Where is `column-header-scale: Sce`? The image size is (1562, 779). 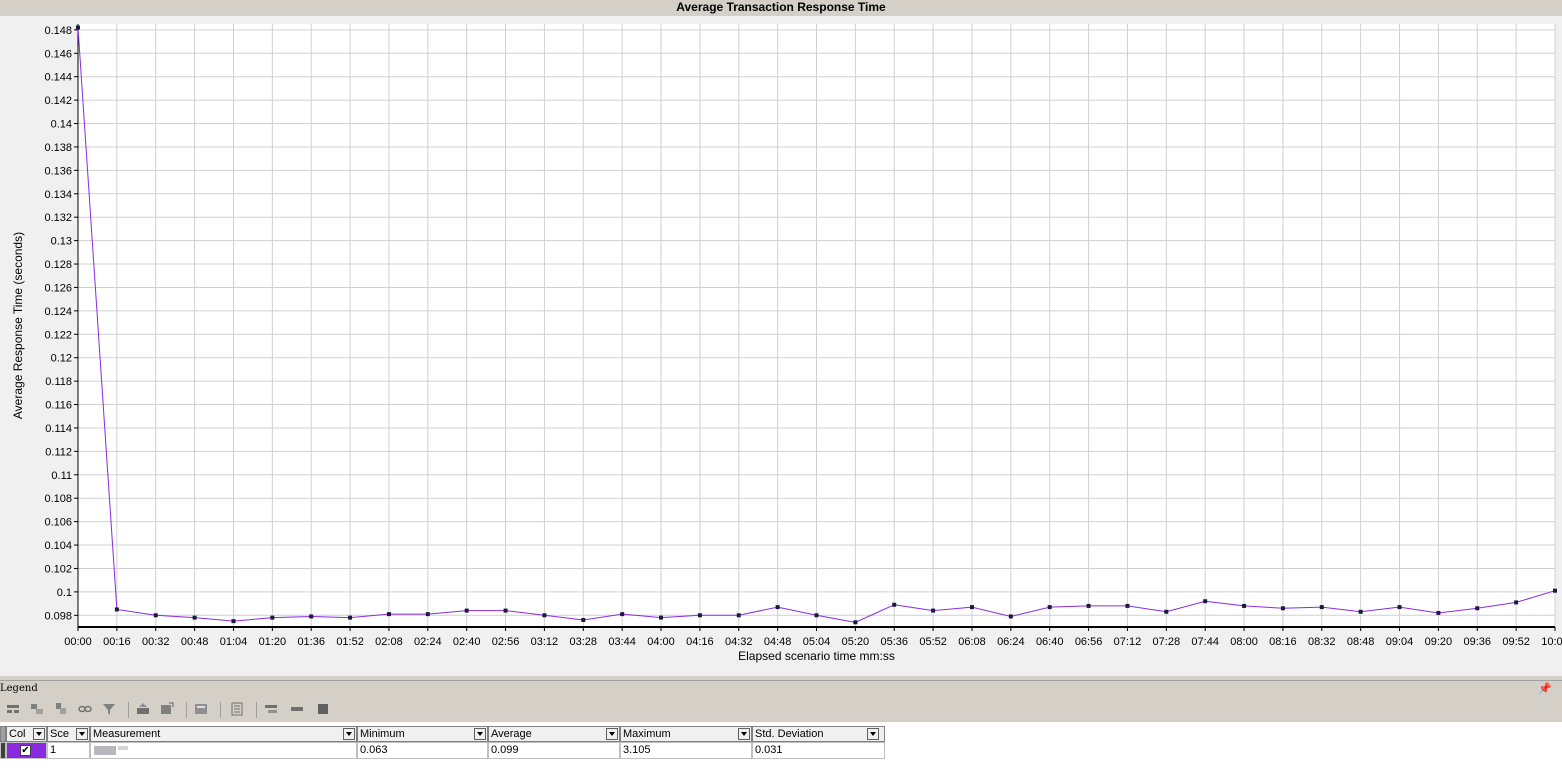
column-header-scale: Sce is located at coordinates (68, 734).